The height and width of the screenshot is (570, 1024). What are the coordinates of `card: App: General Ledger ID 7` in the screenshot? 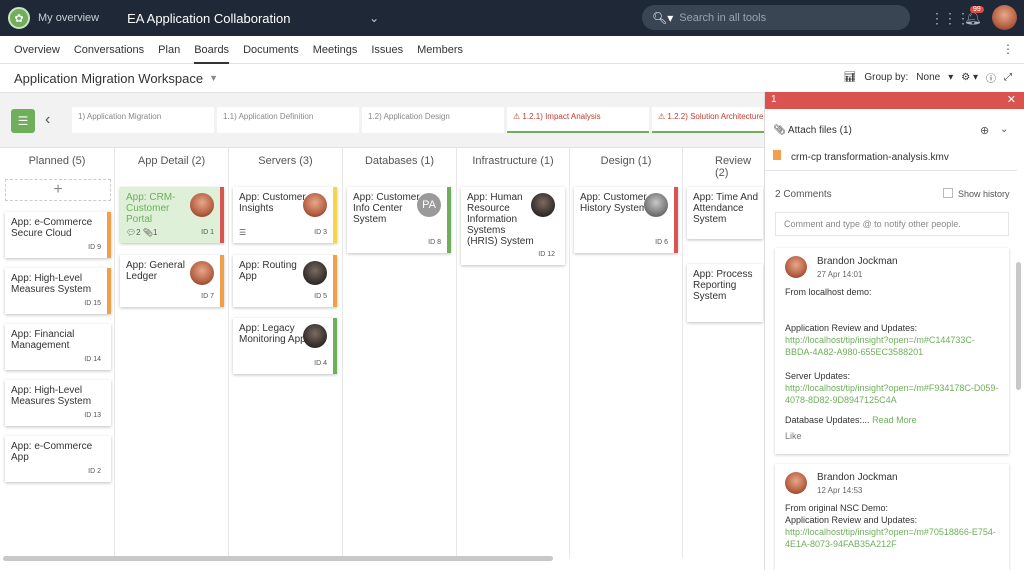 It's located at (172, 281).